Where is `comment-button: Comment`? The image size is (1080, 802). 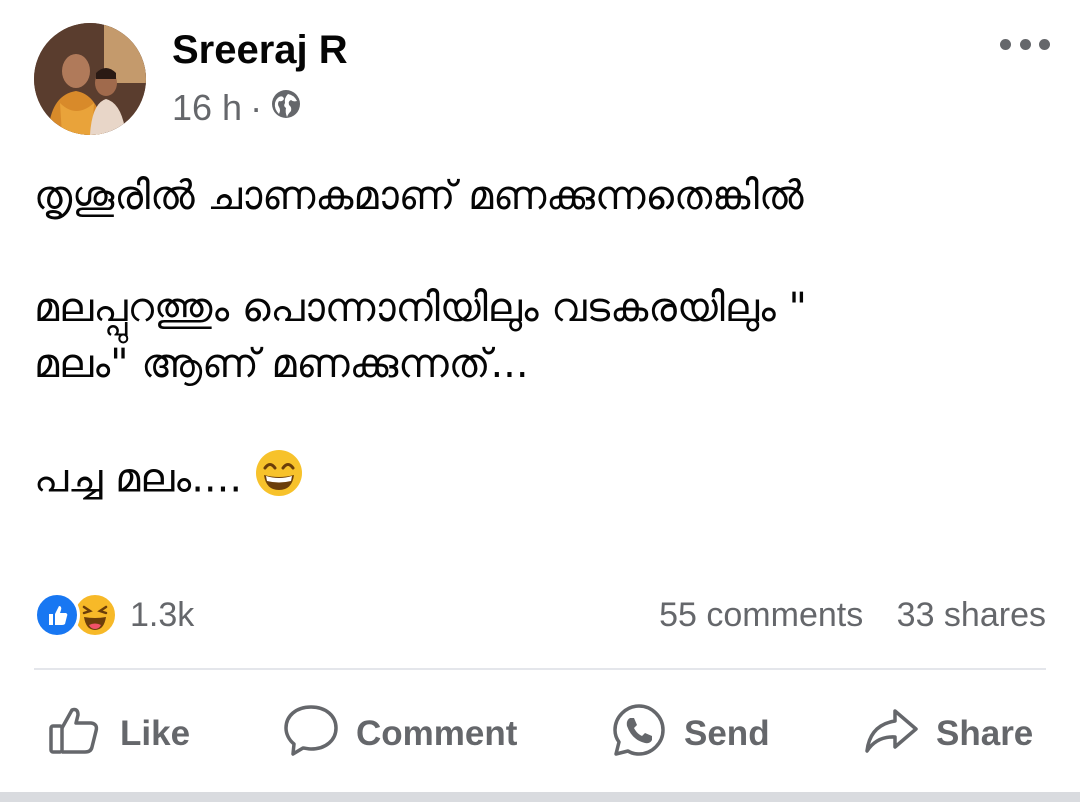
comment-button: Comment is located at coordinates (399, 734).